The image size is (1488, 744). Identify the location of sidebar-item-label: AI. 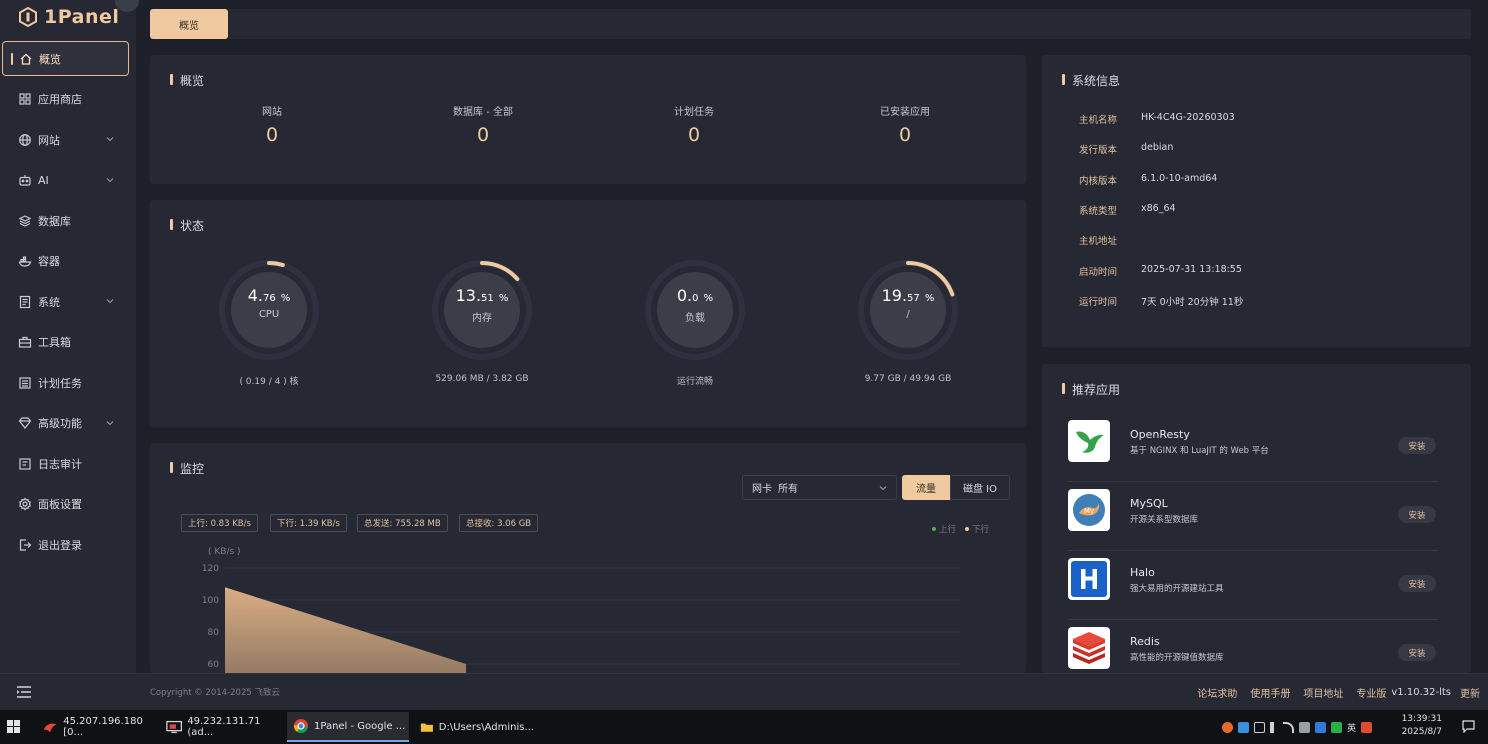
(43, 180).